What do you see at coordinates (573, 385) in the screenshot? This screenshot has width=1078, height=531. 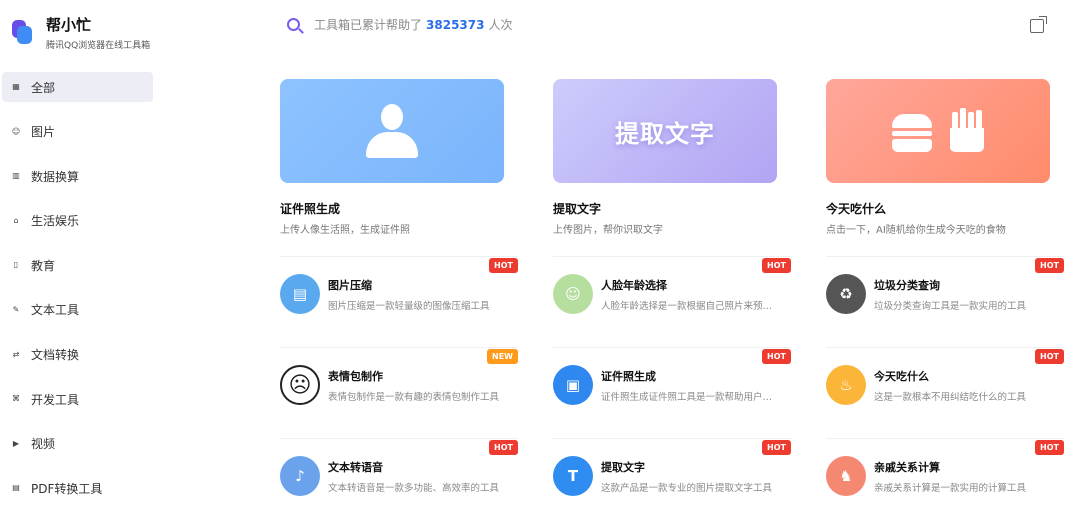 I see `id-photo-icon: ▣` at bounding box center [573, 385].